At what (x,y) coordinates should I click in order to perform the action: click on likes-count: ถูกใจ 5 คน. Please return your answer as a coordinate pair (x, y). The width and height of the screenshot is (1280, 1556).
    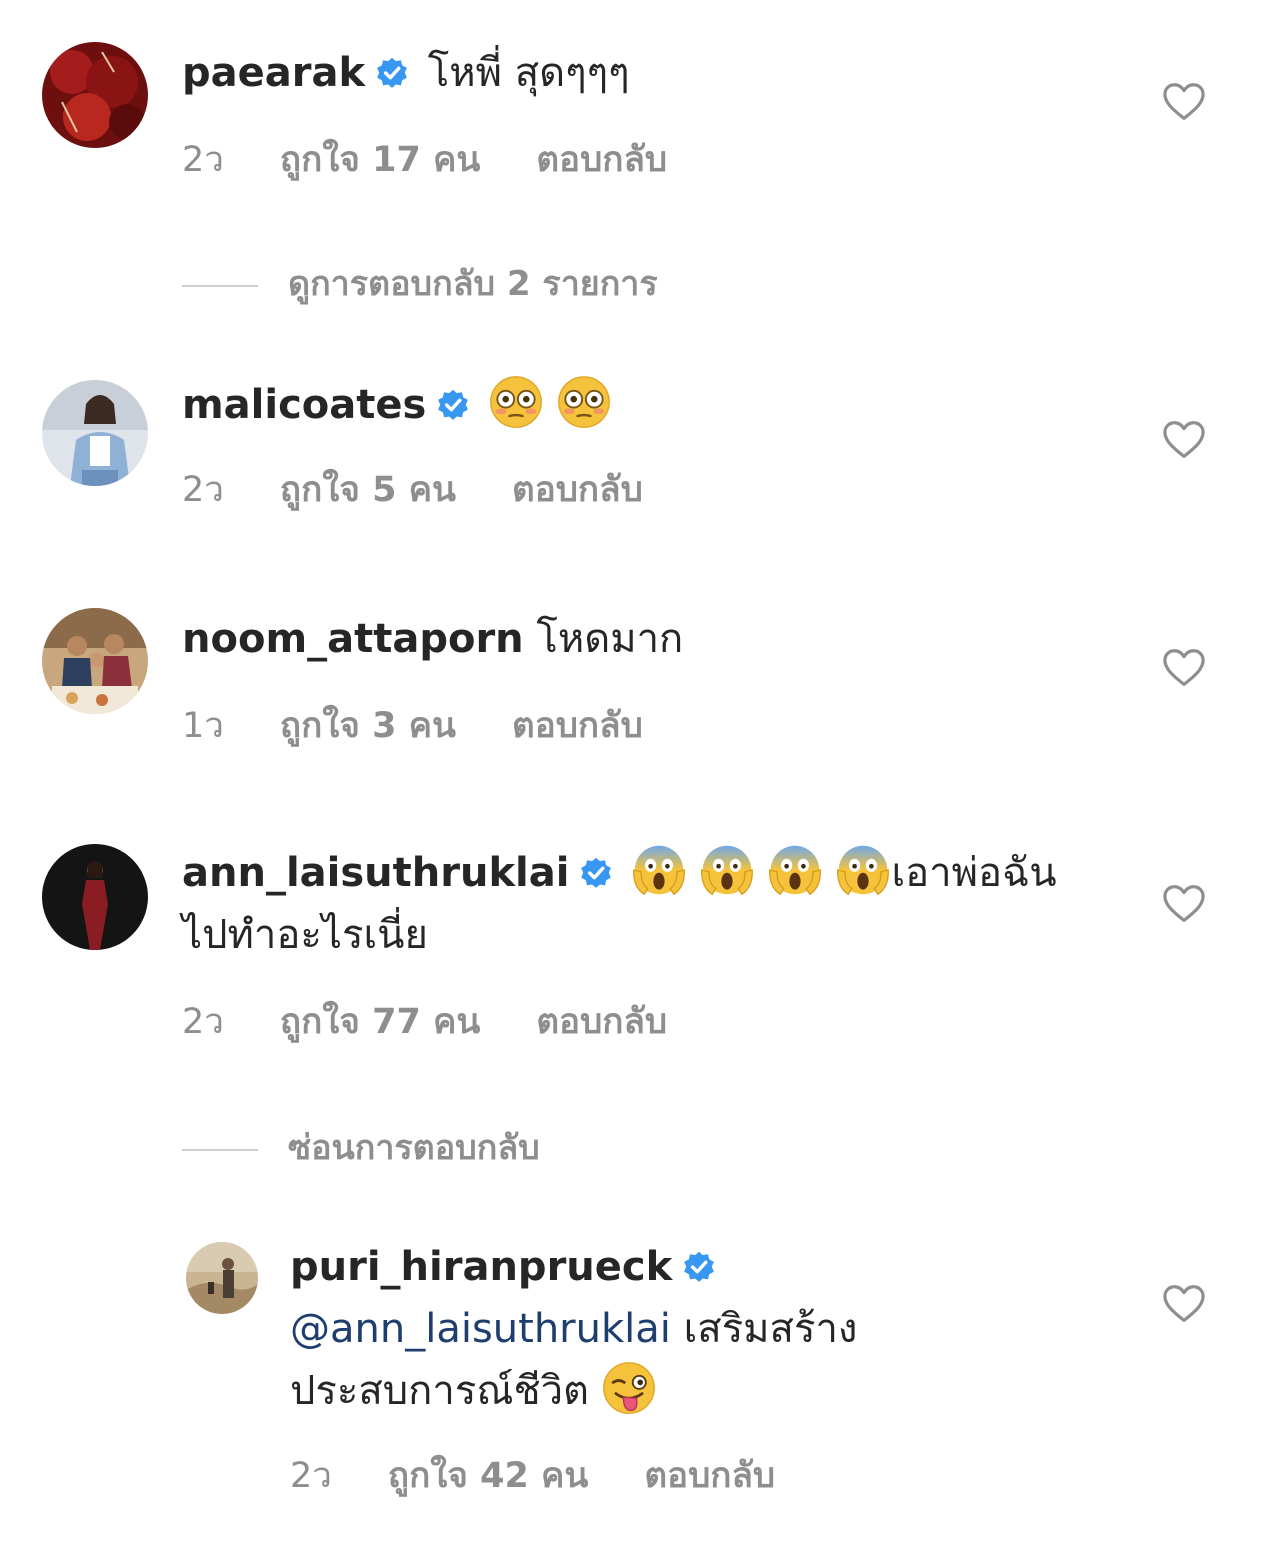
    Looking at the image, I should click on (368, 490).